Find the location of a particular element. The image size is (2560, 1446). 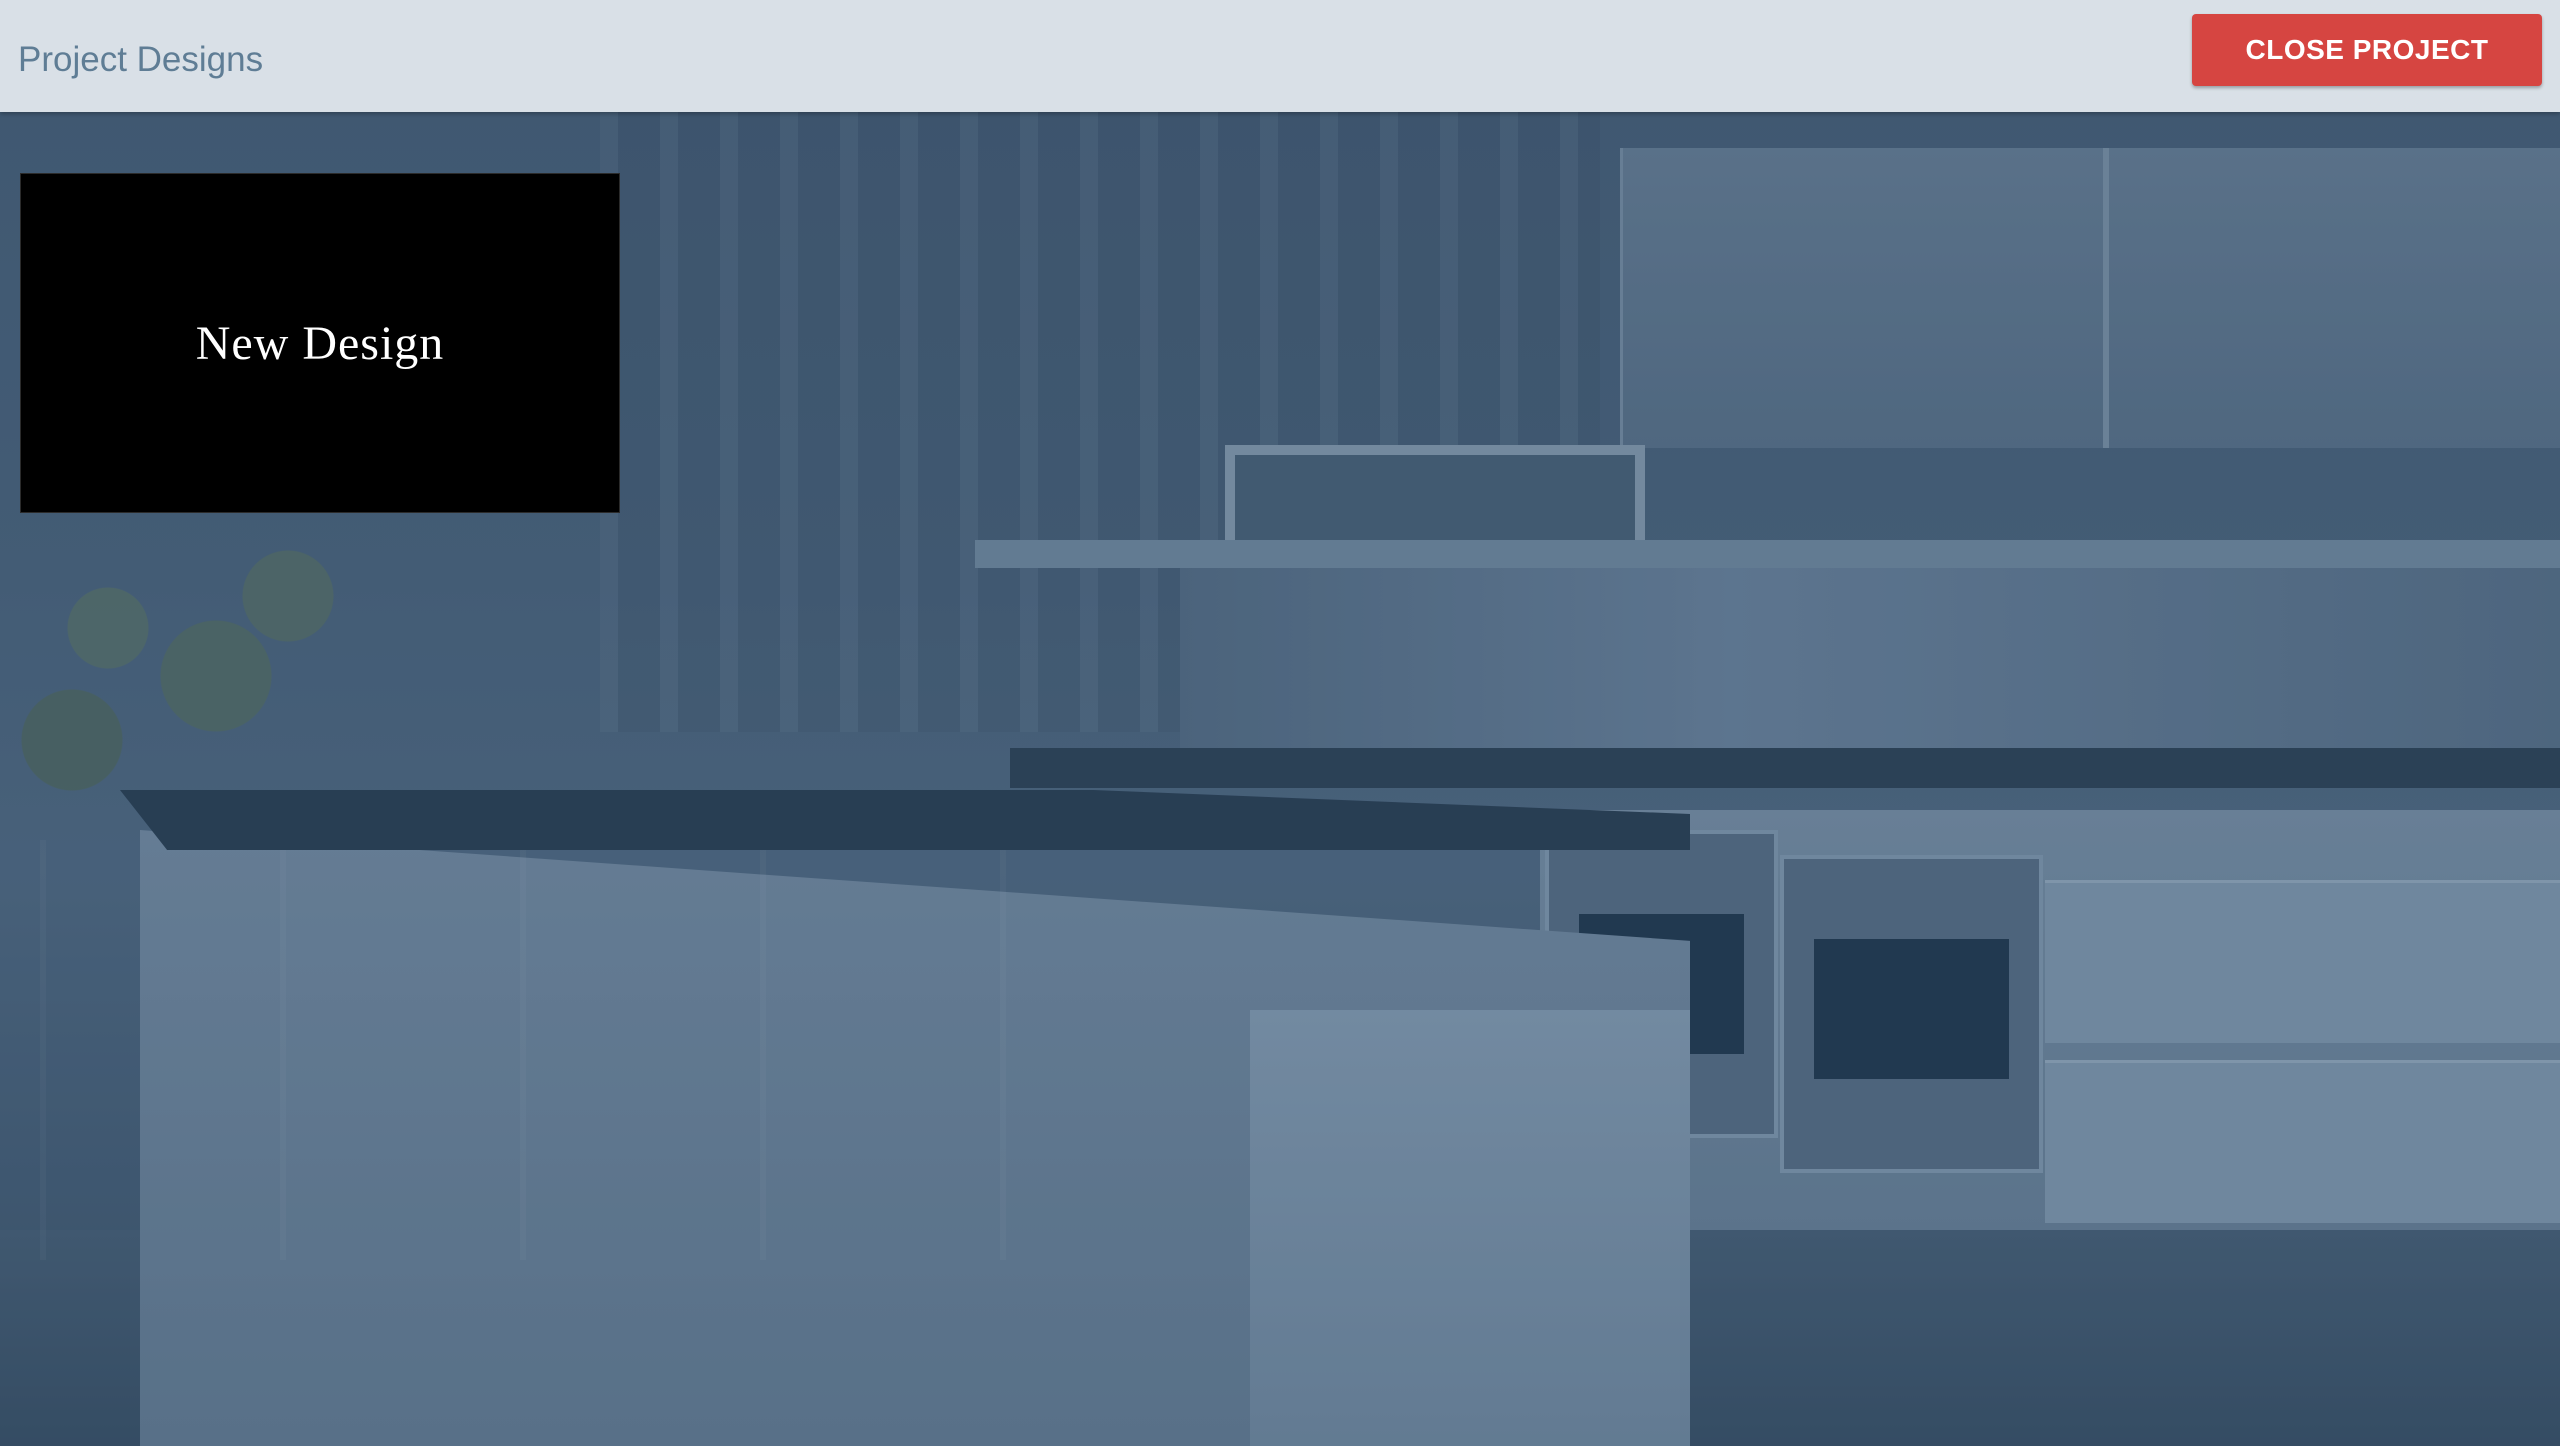

design-card-new-design: New Design is located at coordinates (320, 343).